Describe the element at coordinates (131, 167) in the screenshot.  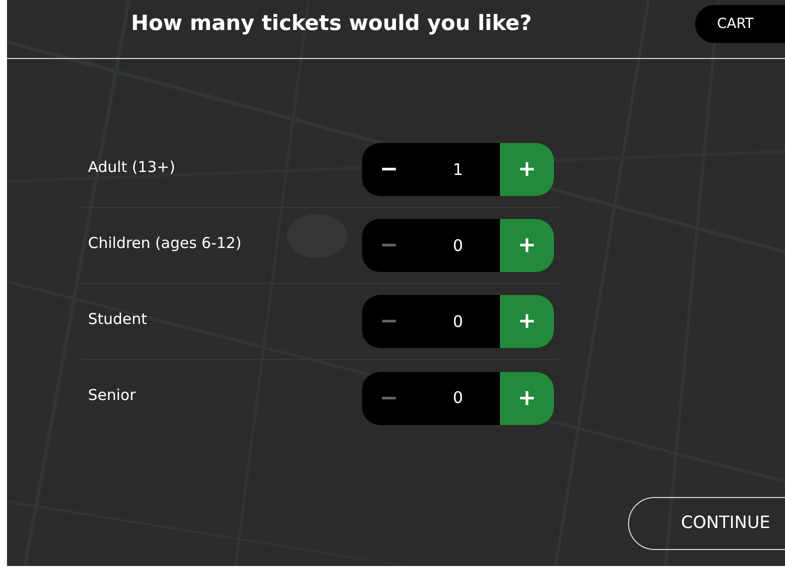
I see `ticket-type-label: Adult (13+)` at that location.